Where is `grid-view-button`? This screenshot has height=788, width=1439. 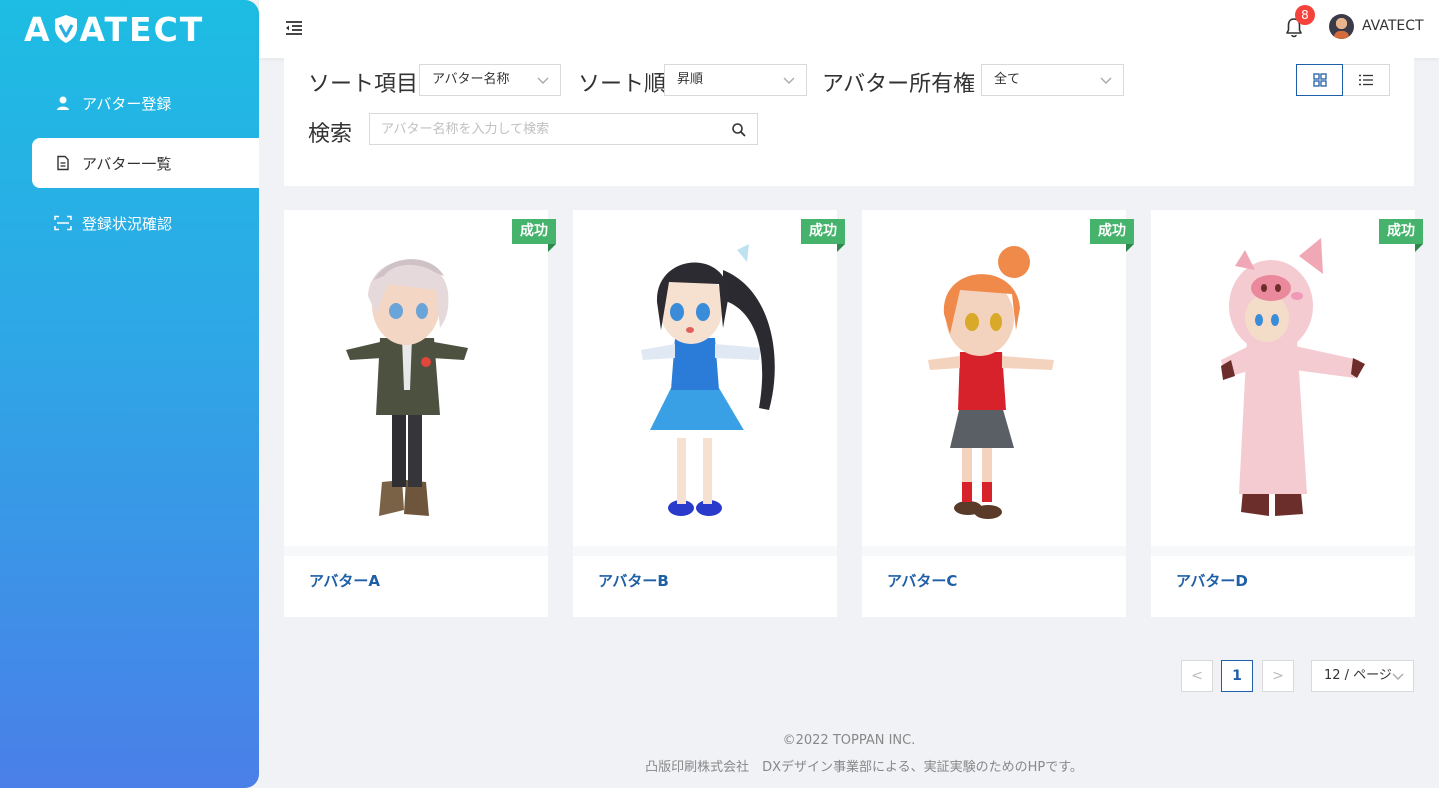 grid-view-button is located at coordinates (1319, 80).